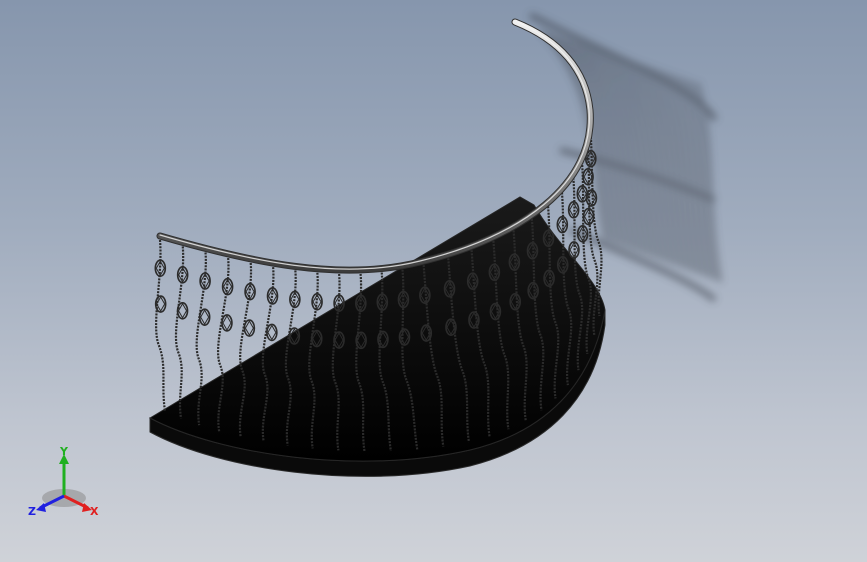 The width and height of the screenshot is (867, 562). I want to click on view-orientation-triad-icon: Y X Z, so click(64, 484).